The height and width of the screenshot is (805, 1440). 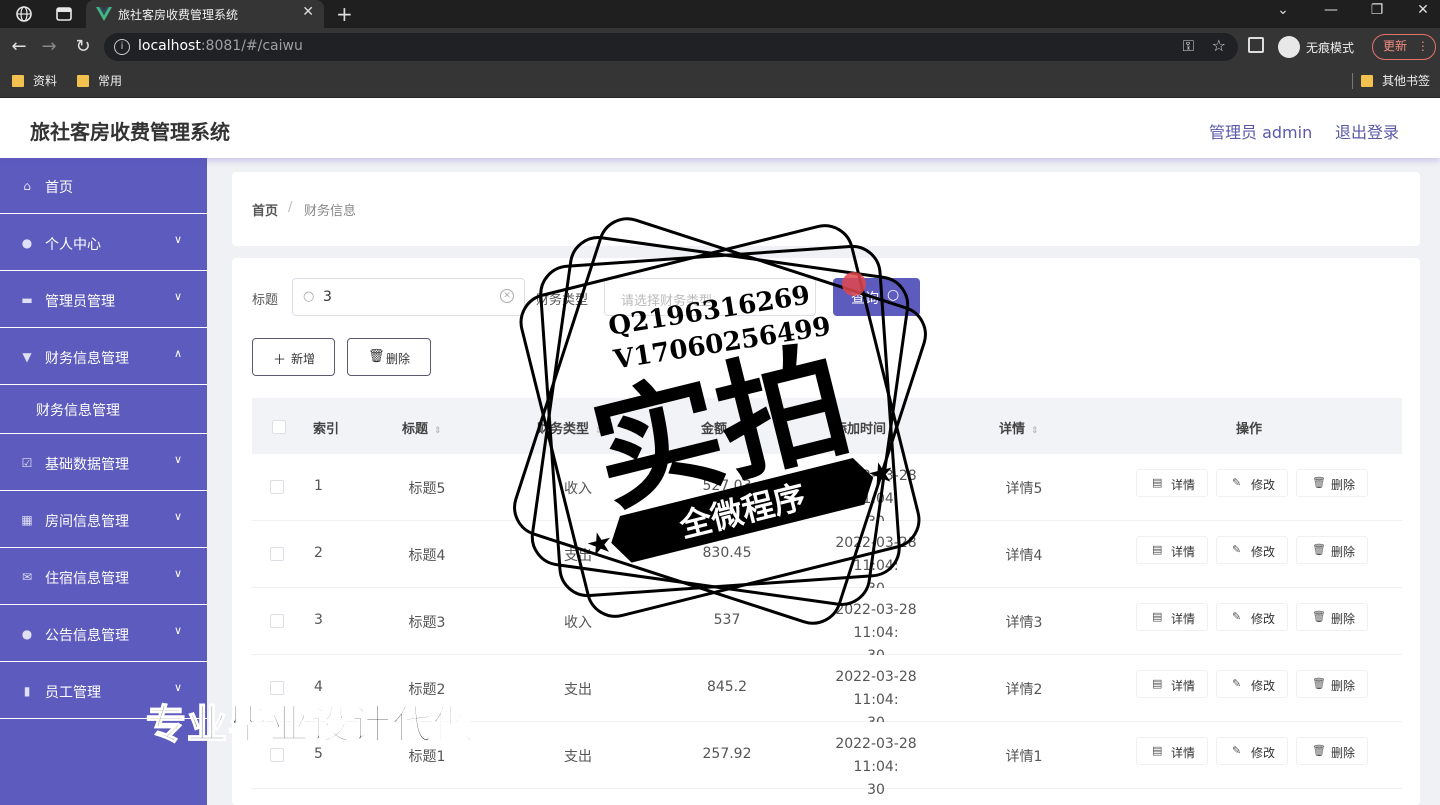 What do you see at coordinates (265, 209) in the screenshot?
I see `breadcrumb-home: 首页` at bounding box center [265, 209].